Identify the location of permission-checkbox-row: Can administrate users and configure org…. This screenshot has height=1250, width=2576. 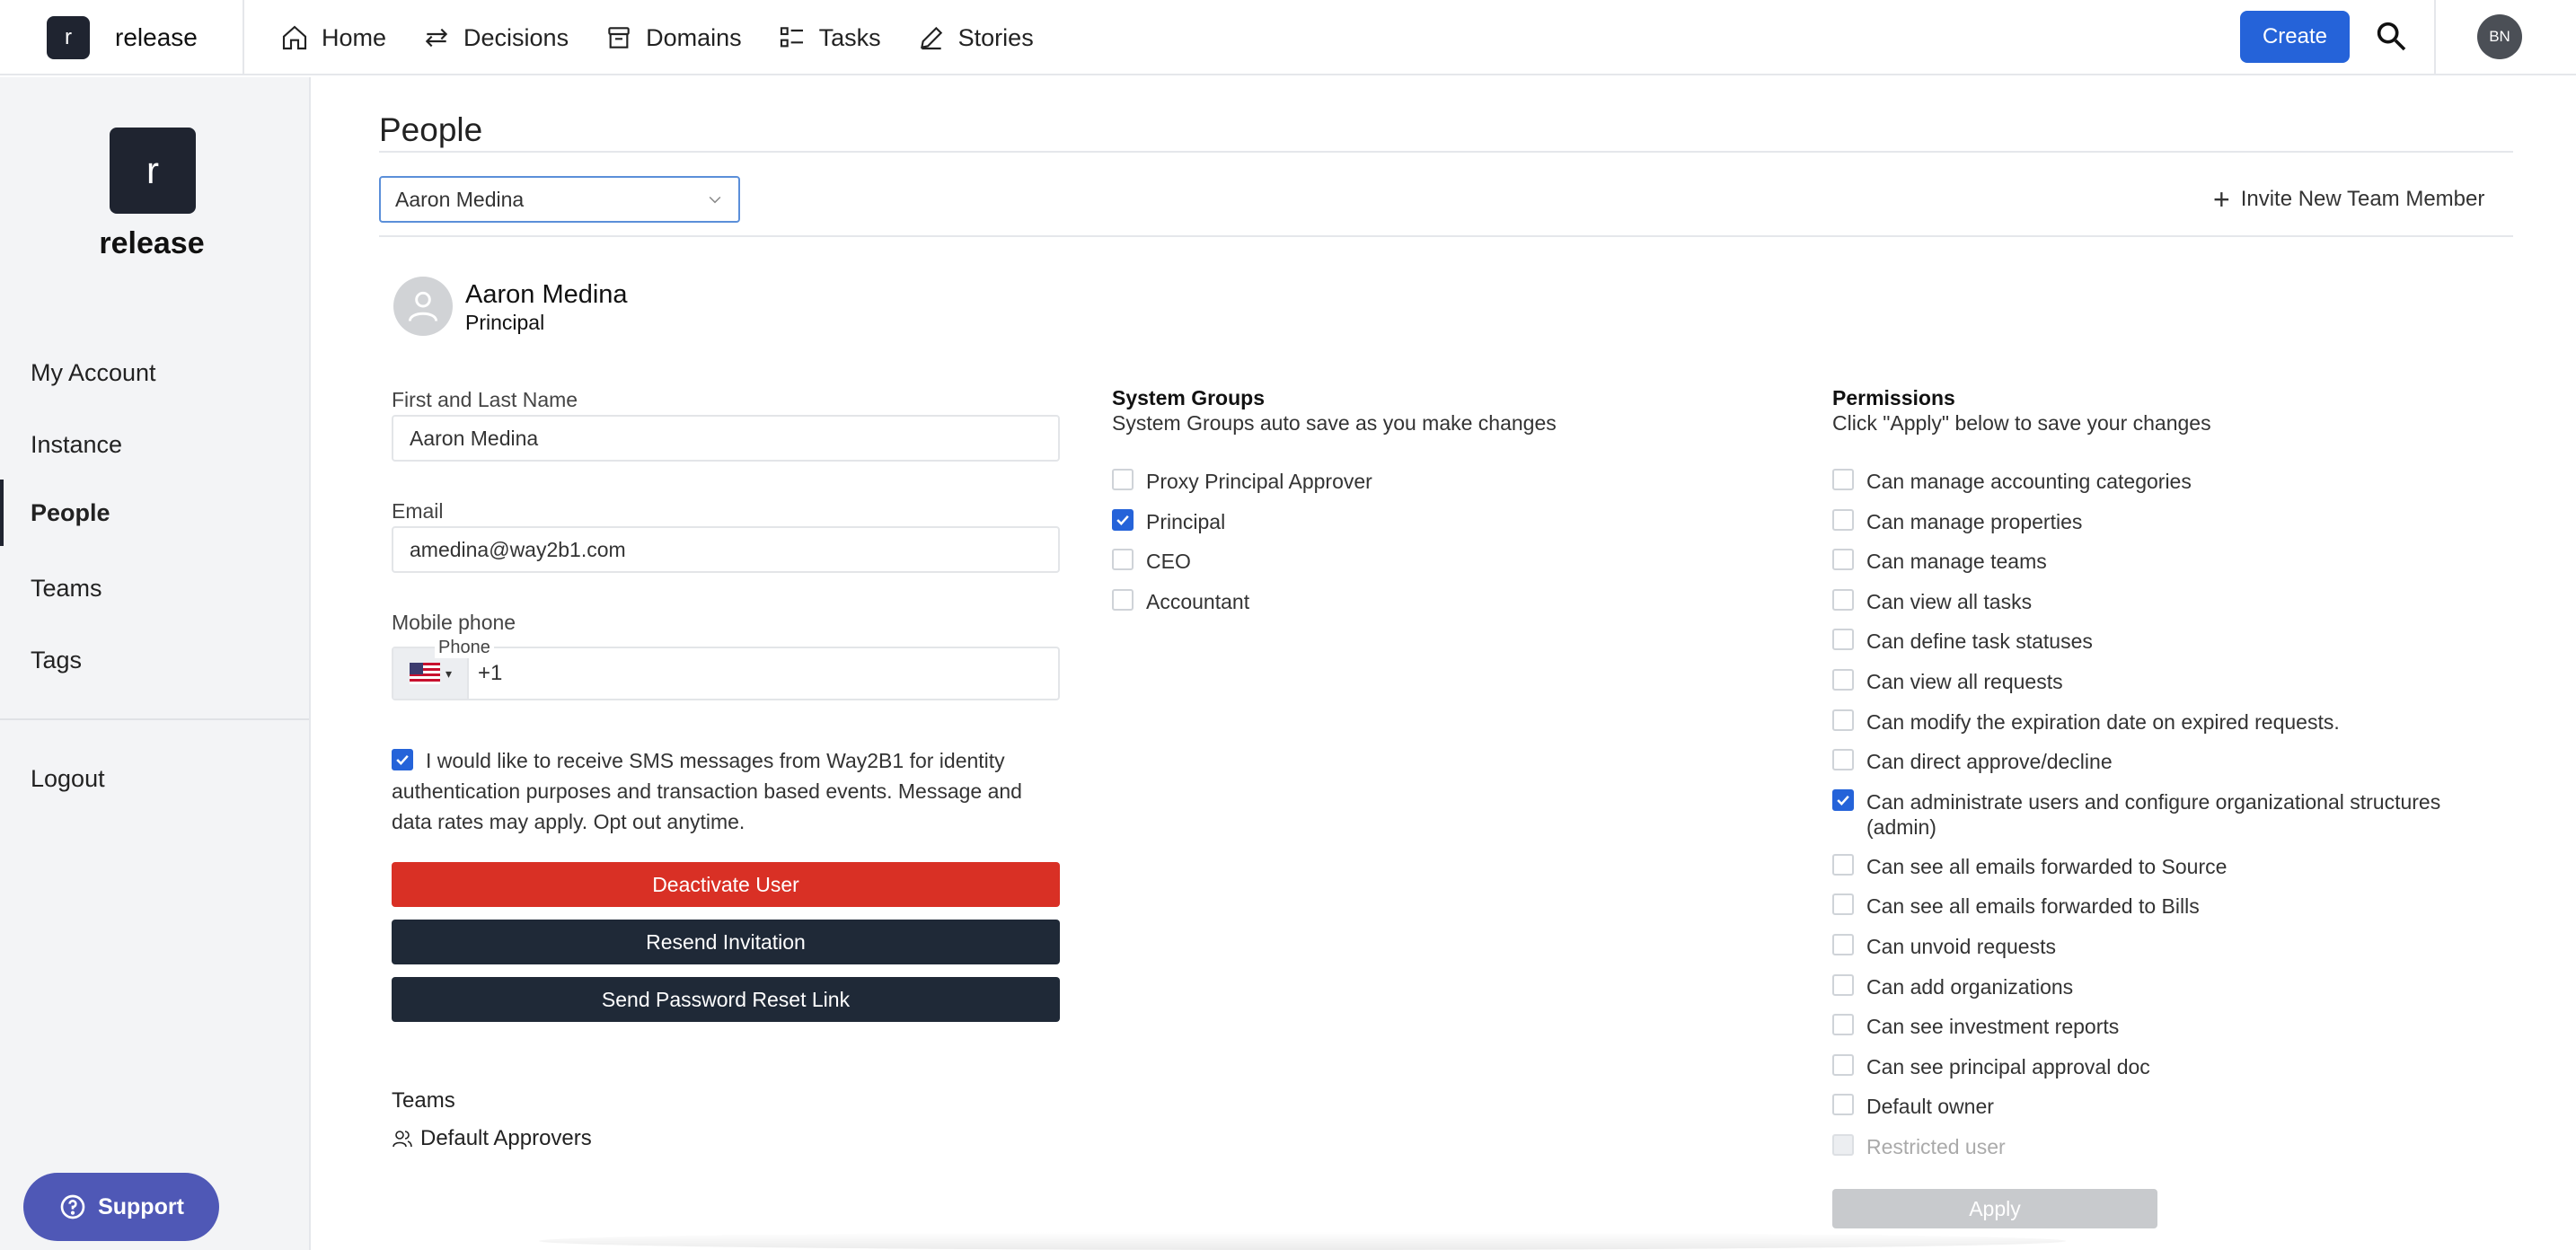
(2163, 814).